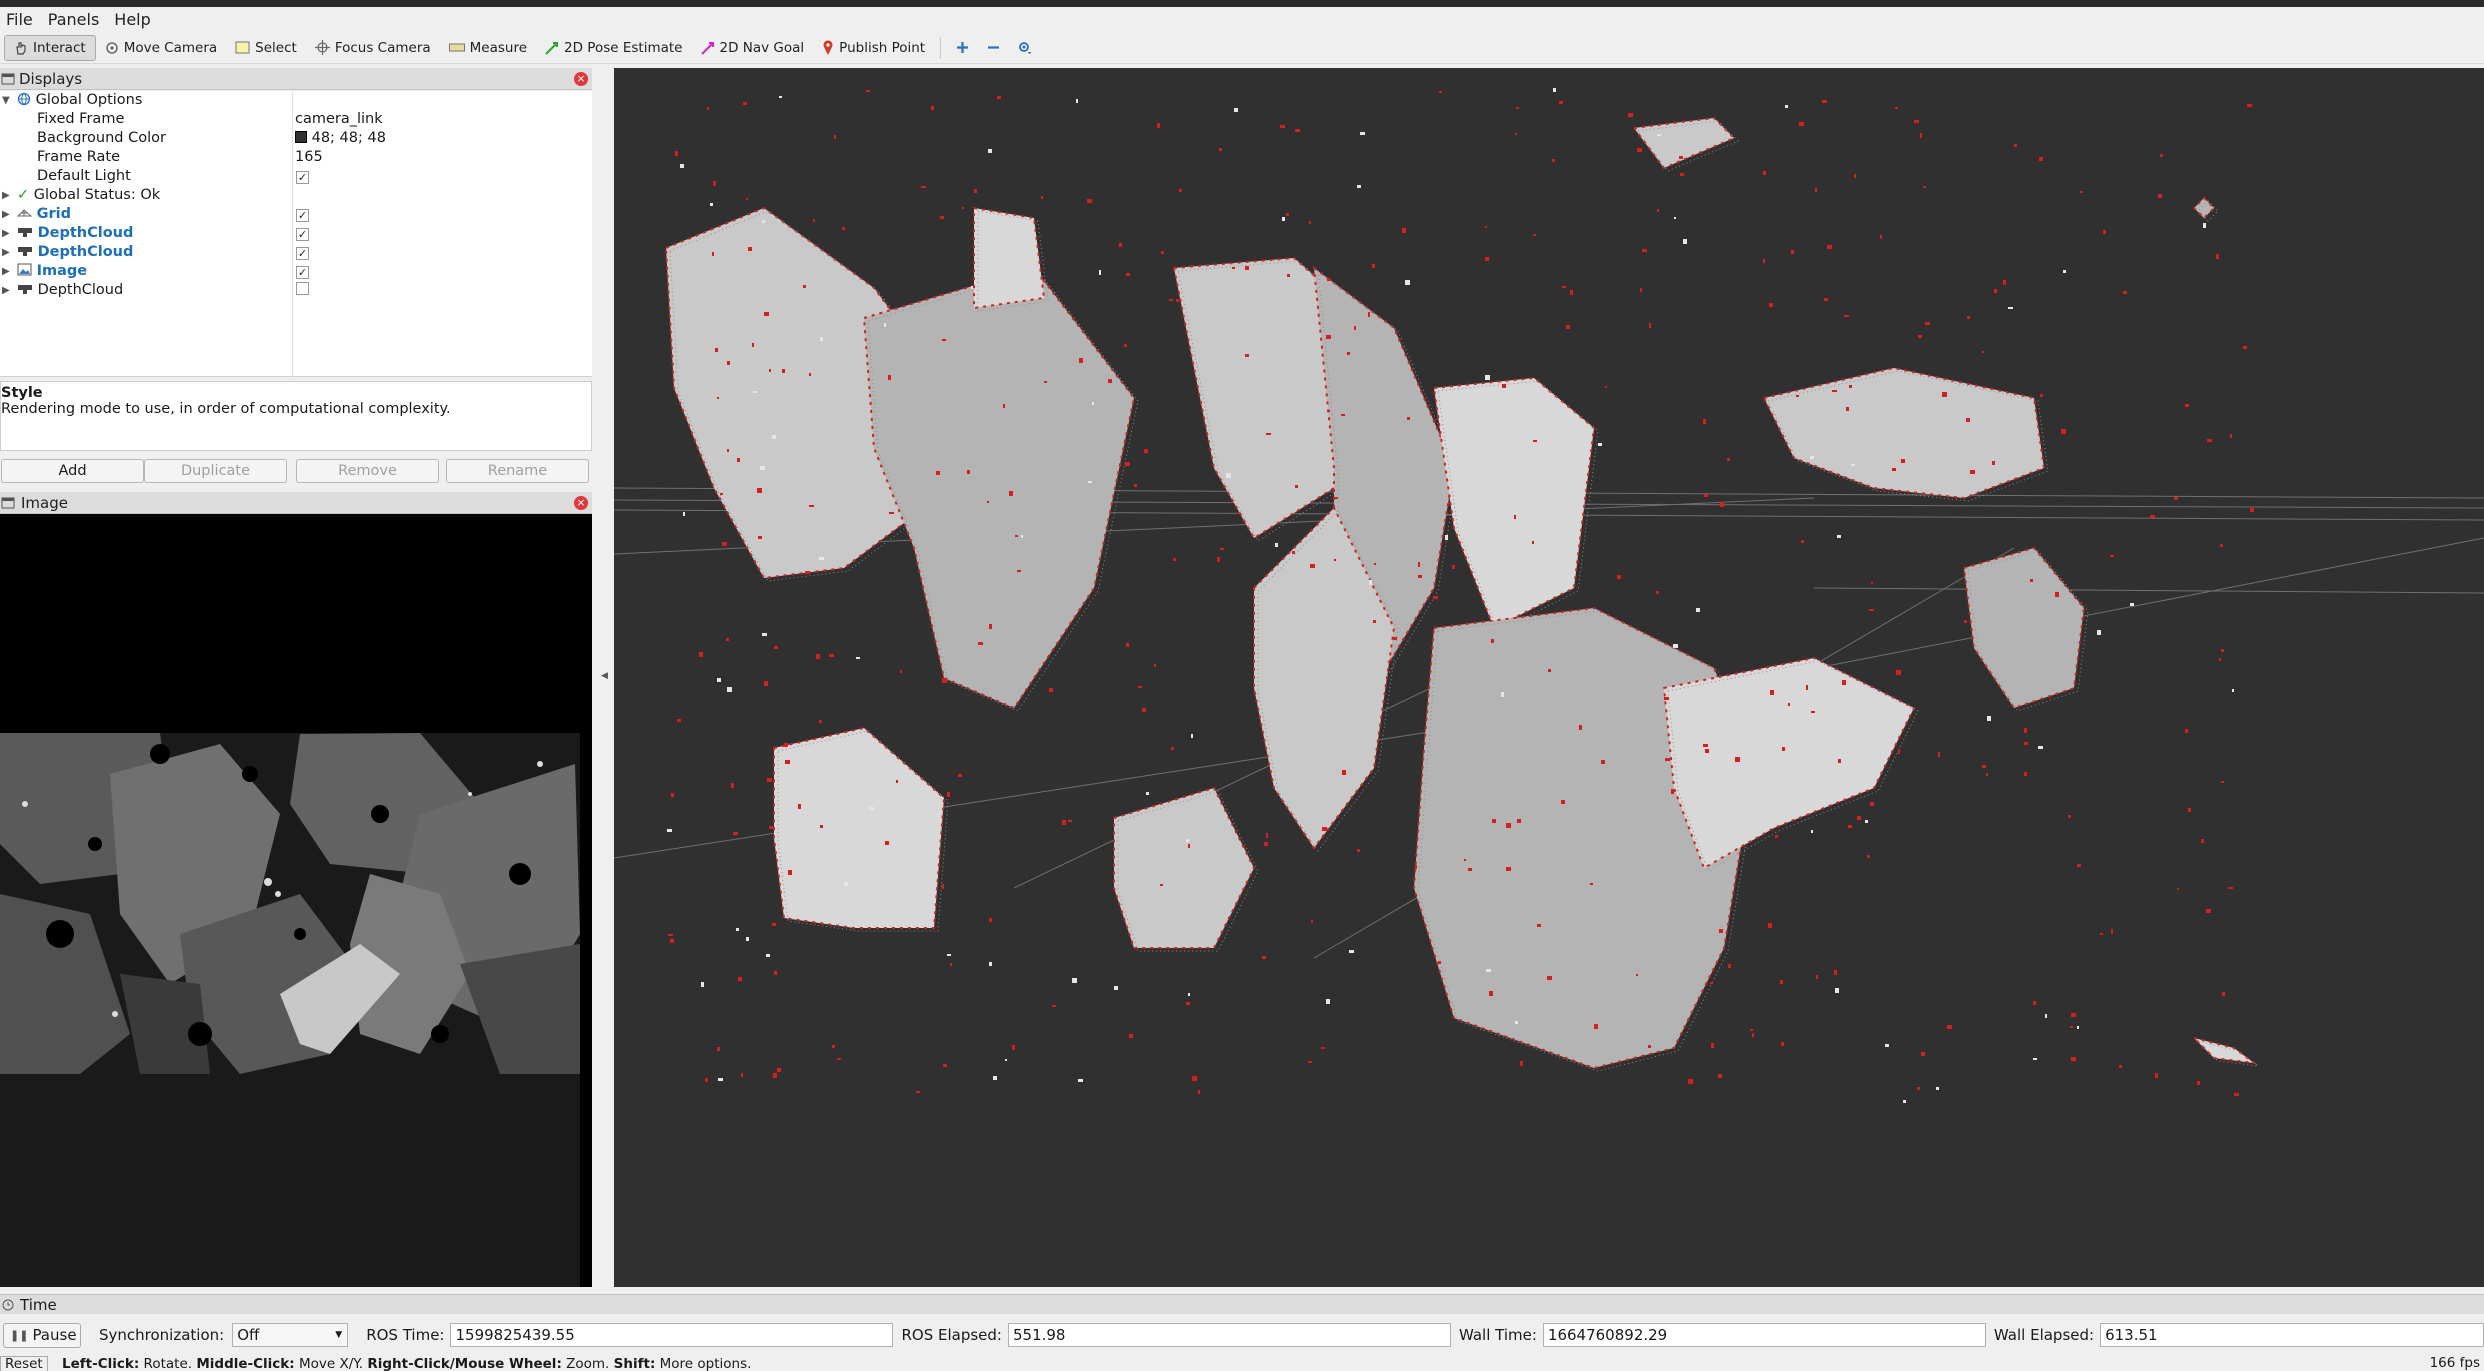 The height and width of the screenshot is (1371, 2484). What do you see at coordinates (339, 119) in the screenshot?
I see `fixed-frame-value: camera_link` at bounding box center [339, 119].